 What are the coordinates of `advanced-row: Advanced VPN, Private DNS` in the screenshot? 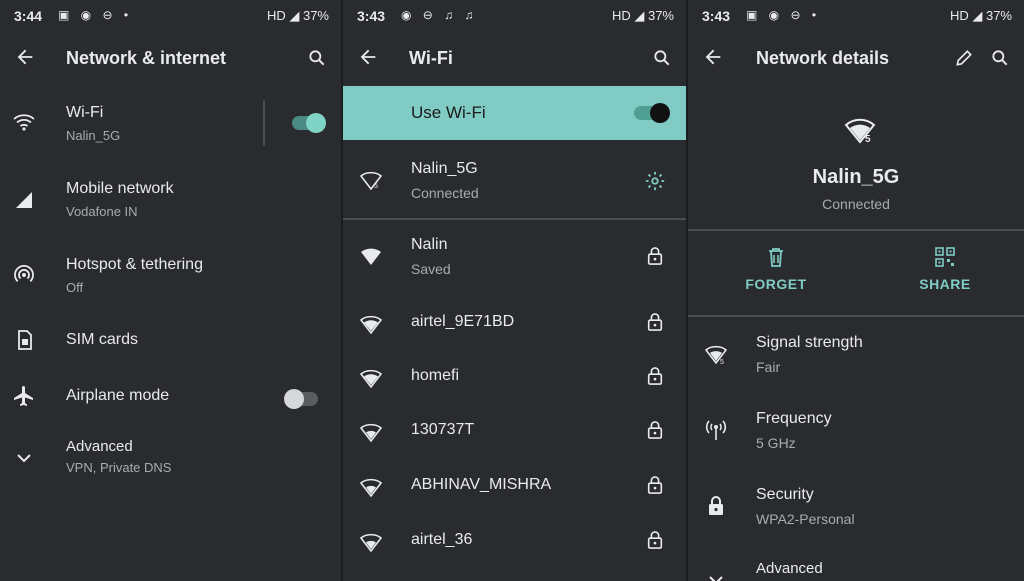 It's located at (170, 460).